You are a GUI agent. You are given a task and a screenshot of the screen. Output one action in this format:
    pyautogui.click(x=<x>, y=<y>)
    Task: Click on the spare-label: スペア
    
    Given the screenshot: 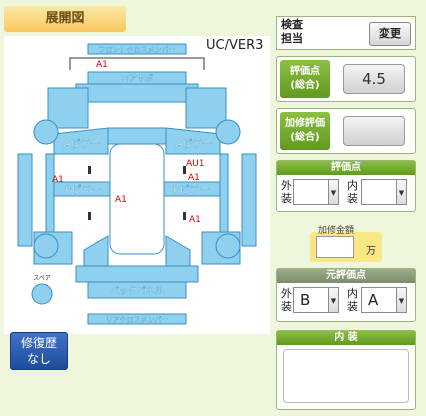 What is the action you would take?
    pyautogui.click(x=42, y=278)
    